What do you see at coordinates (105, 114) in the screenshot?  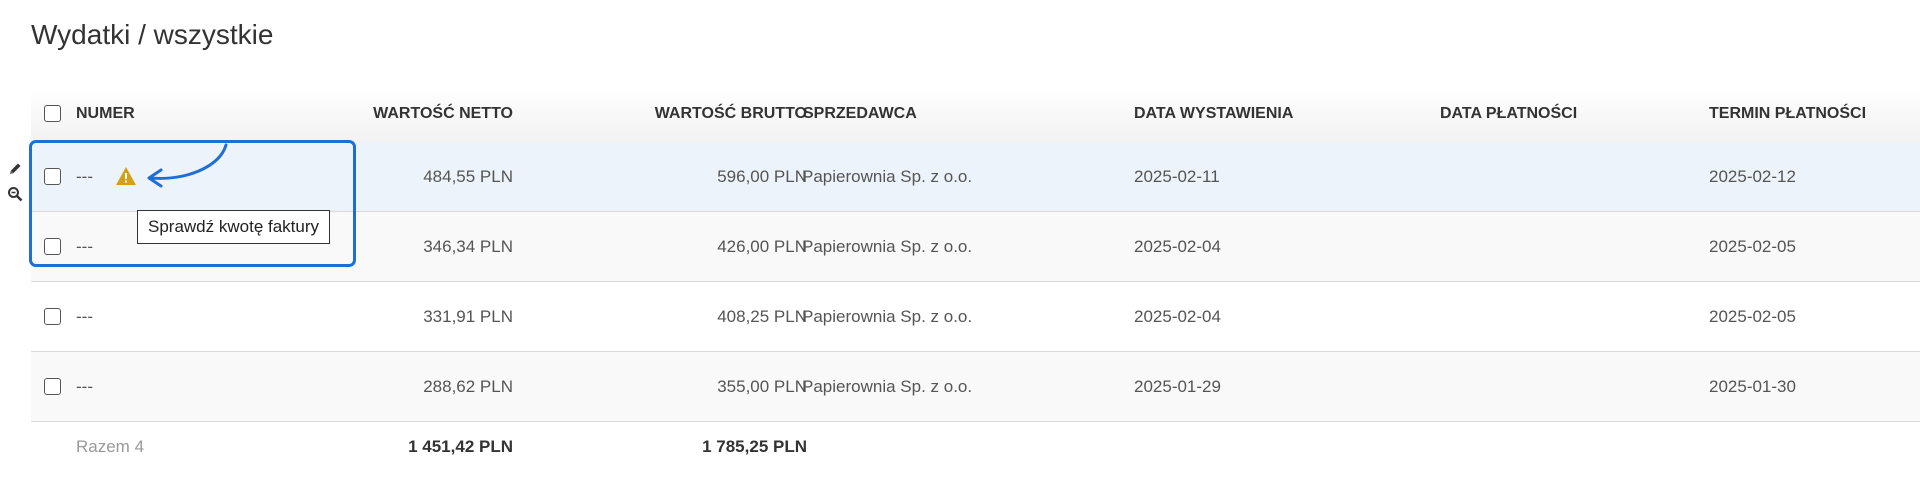 I see `column-header-numer: NUMER` at bounding box center [105, 114].